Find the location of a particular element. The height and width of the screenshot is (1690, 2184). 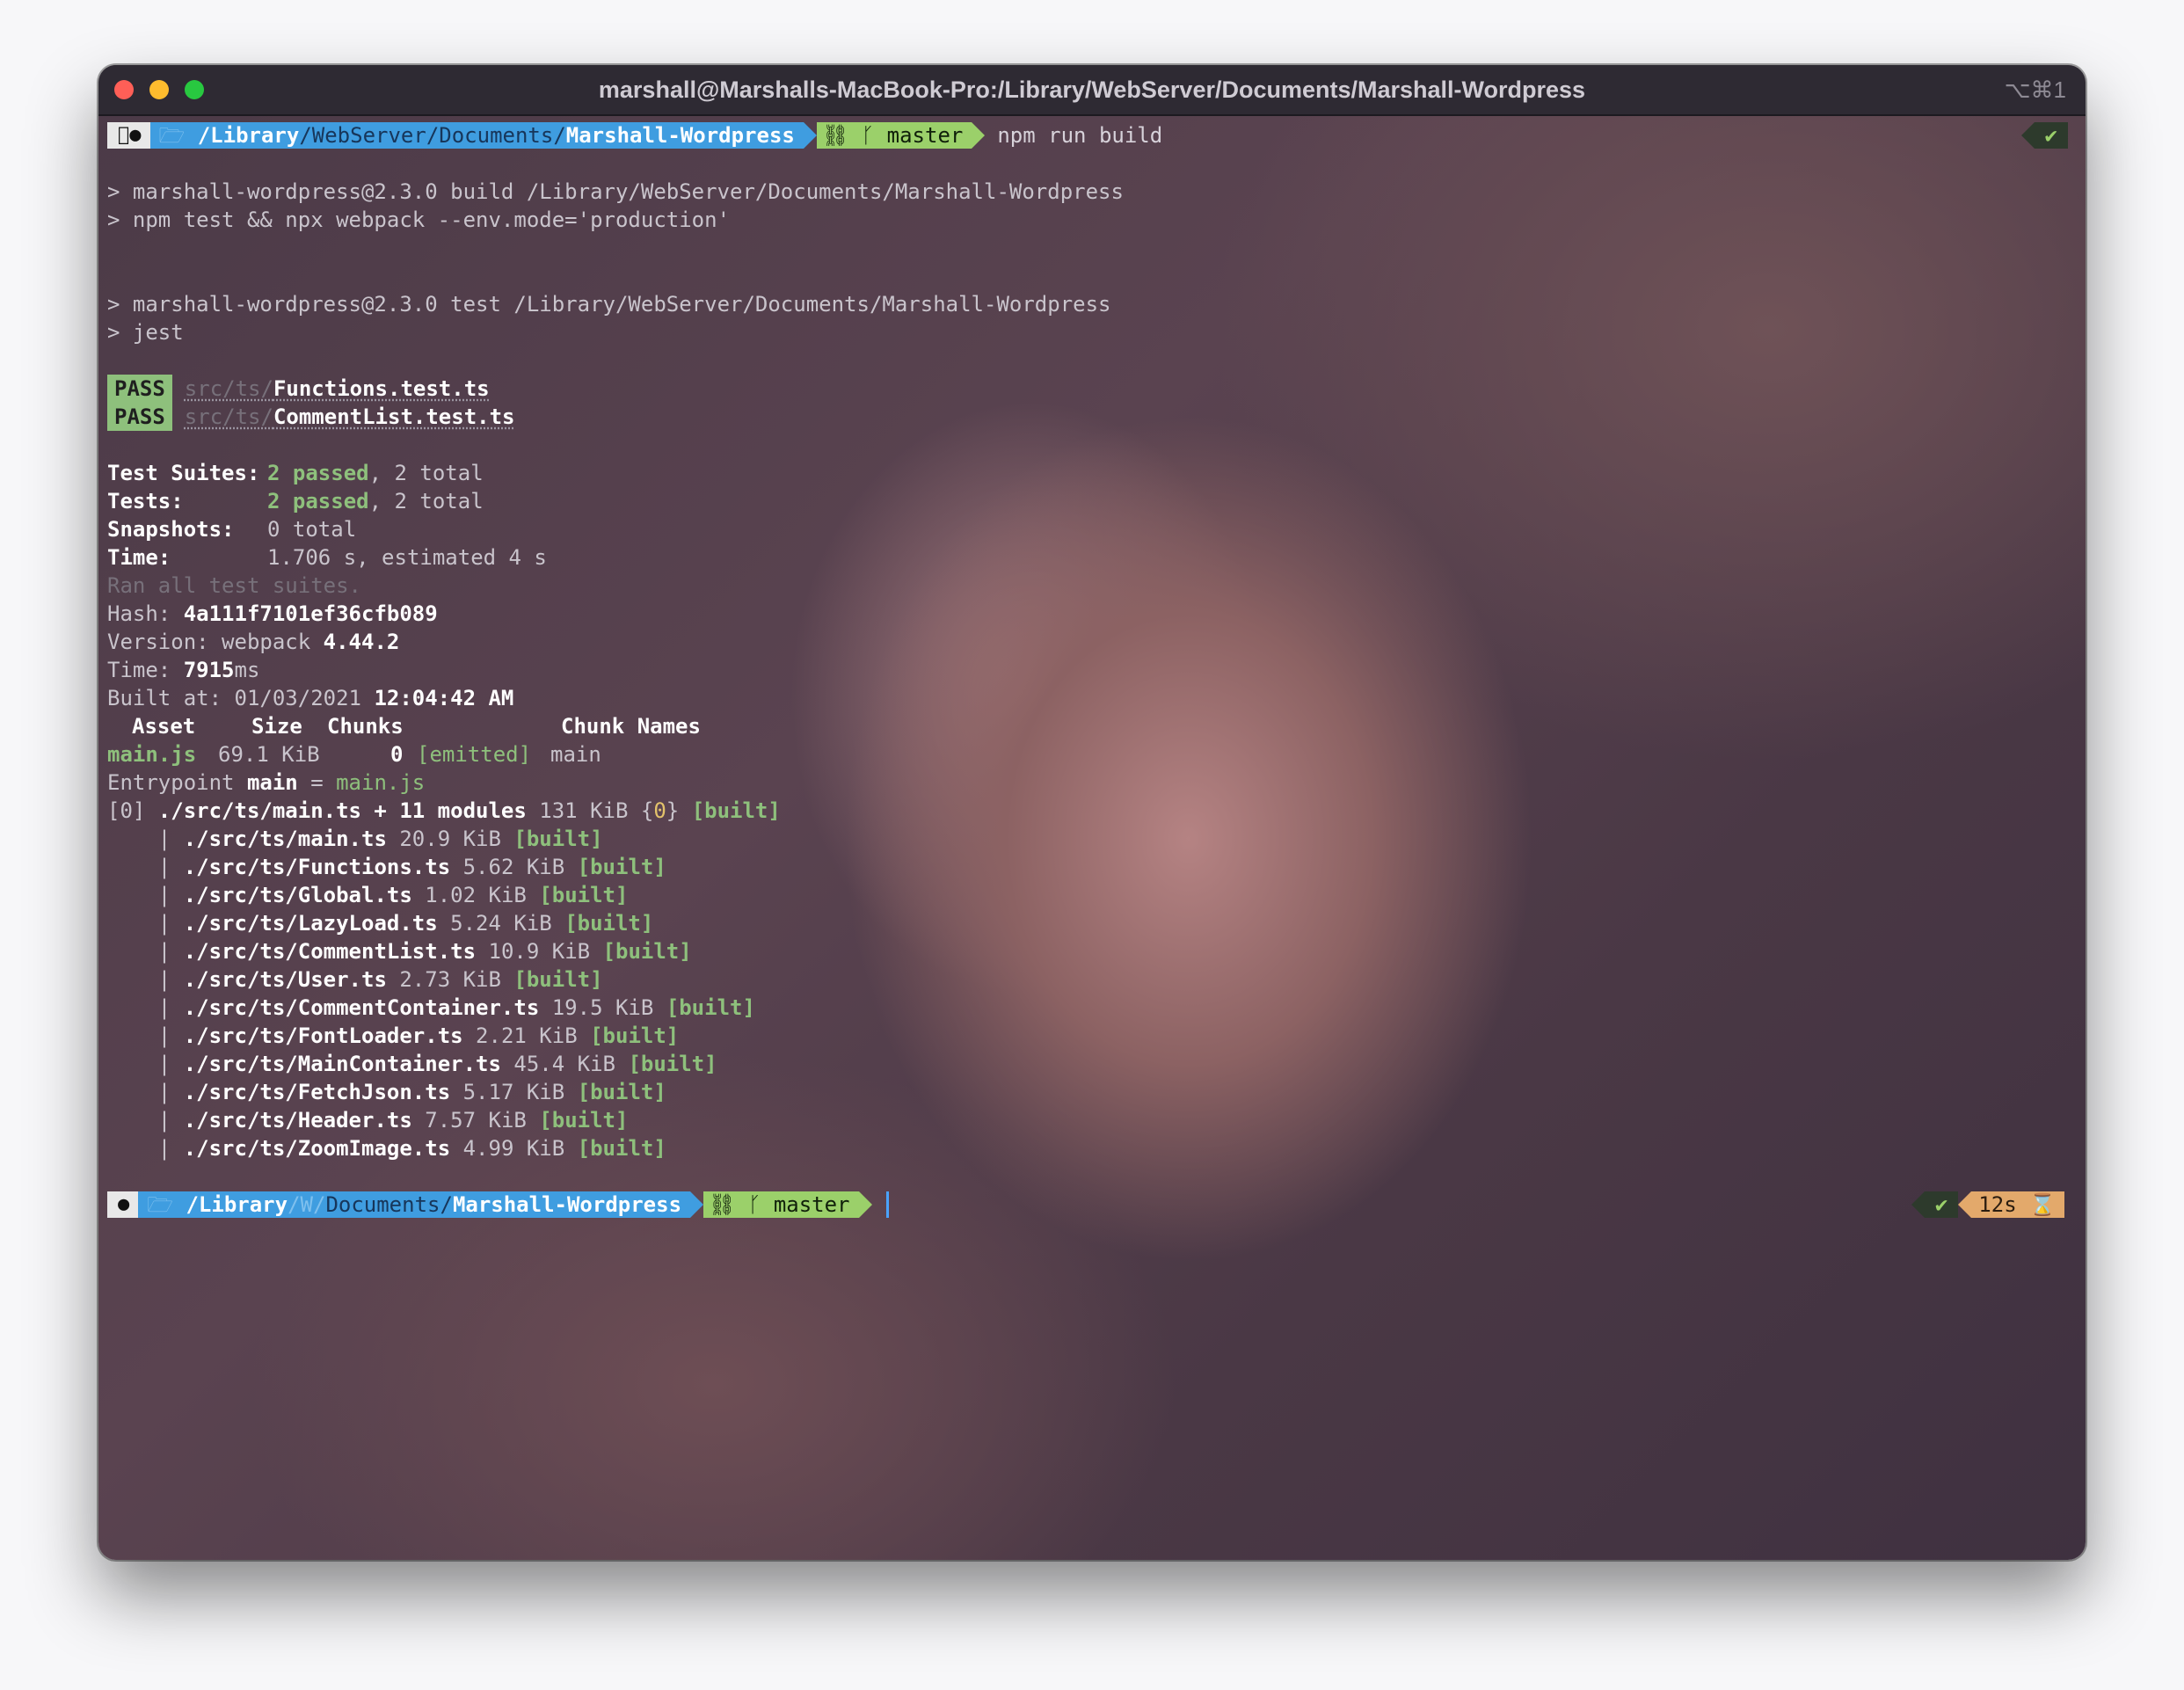

entrypoint-label: Entrypoint is located at coordinates (177, 782).